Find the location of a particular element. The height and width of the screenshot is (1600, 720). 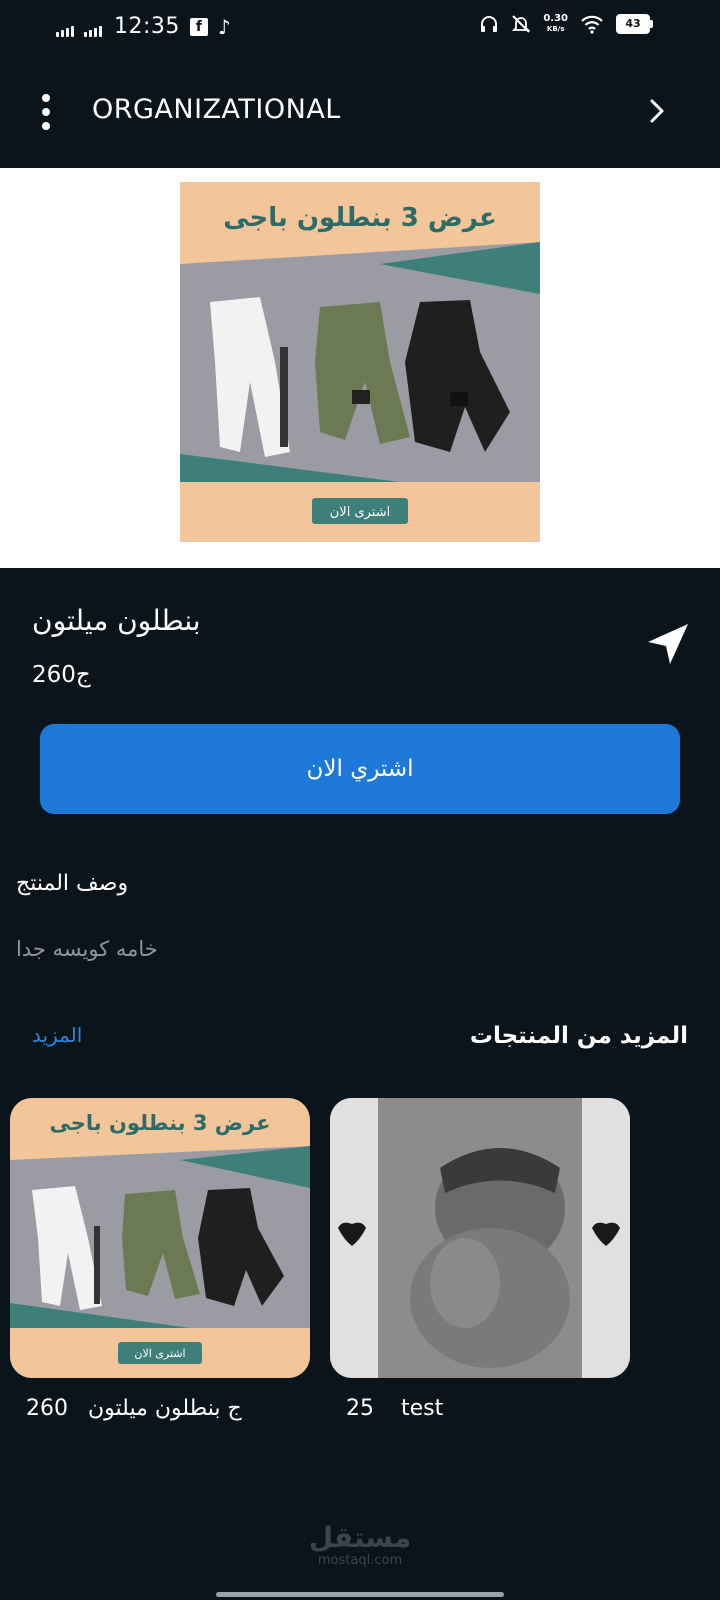

product-card is located at coordinates (480, 1238).